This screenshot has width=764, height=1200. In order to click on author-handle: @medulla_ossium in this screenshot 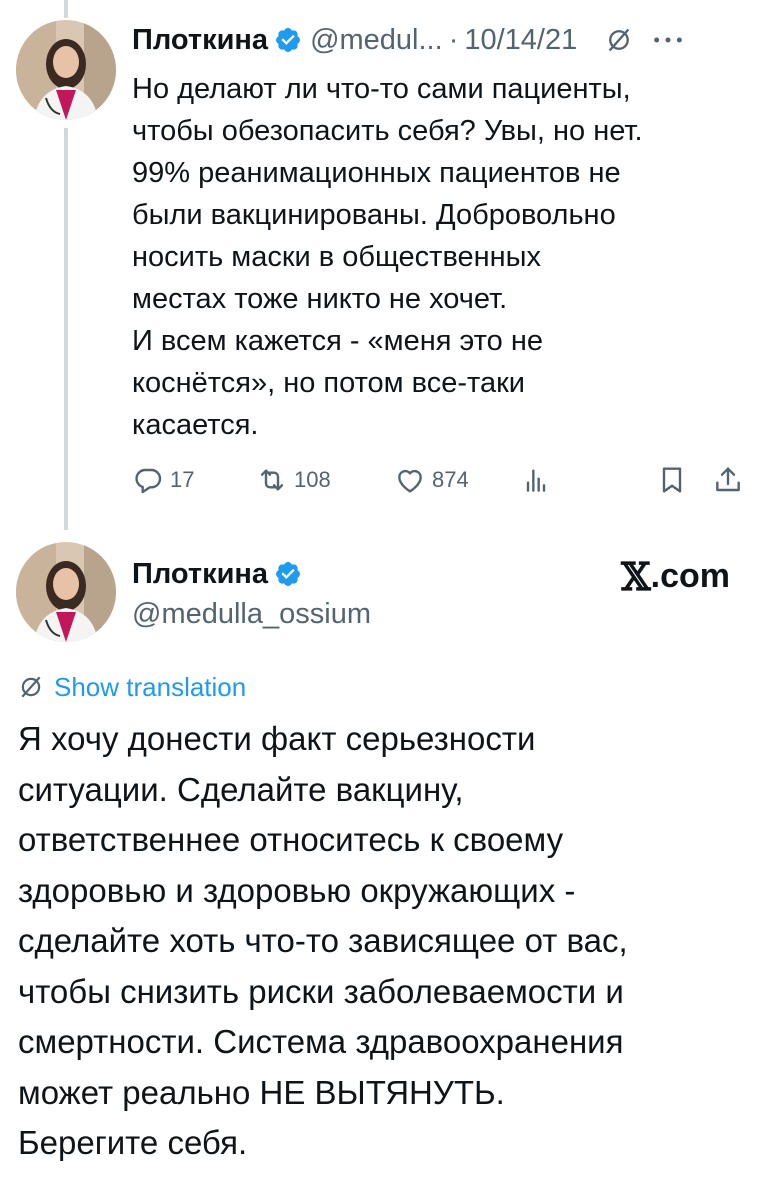, I will do `click(251, 614)`.